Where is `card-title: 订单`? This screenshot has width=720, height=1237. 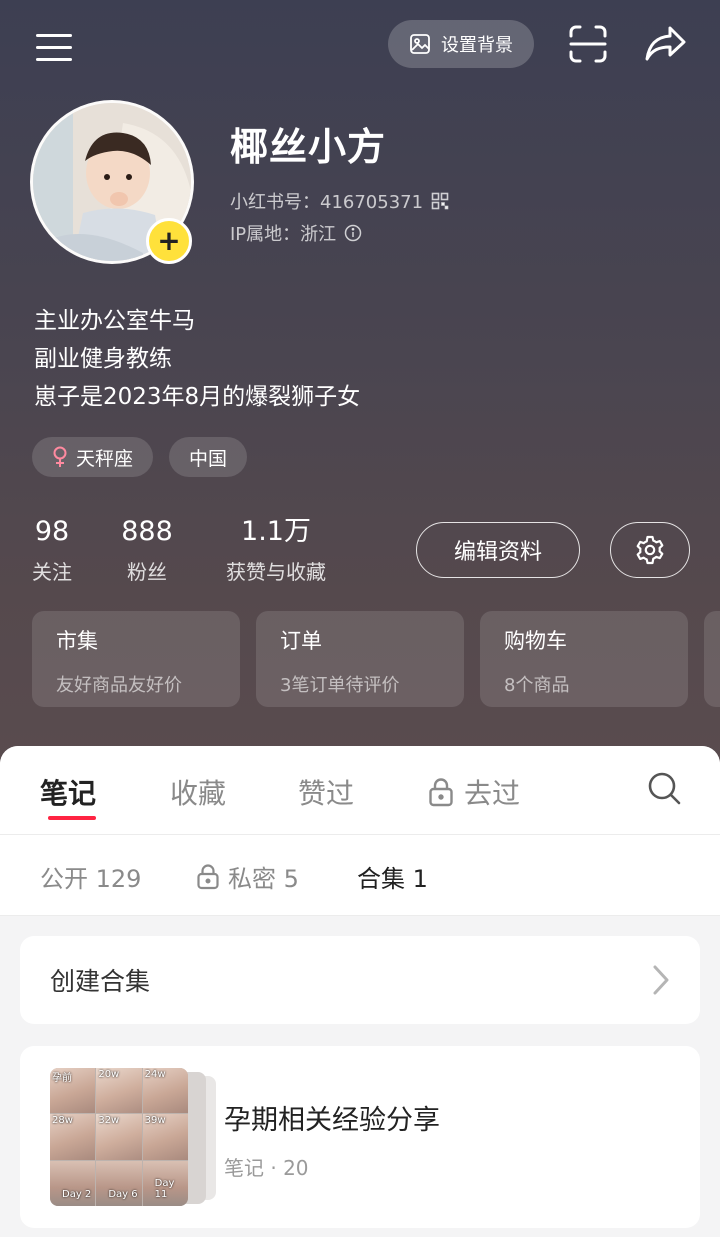 card-title: 订单 is located at coordinates (301, 641).